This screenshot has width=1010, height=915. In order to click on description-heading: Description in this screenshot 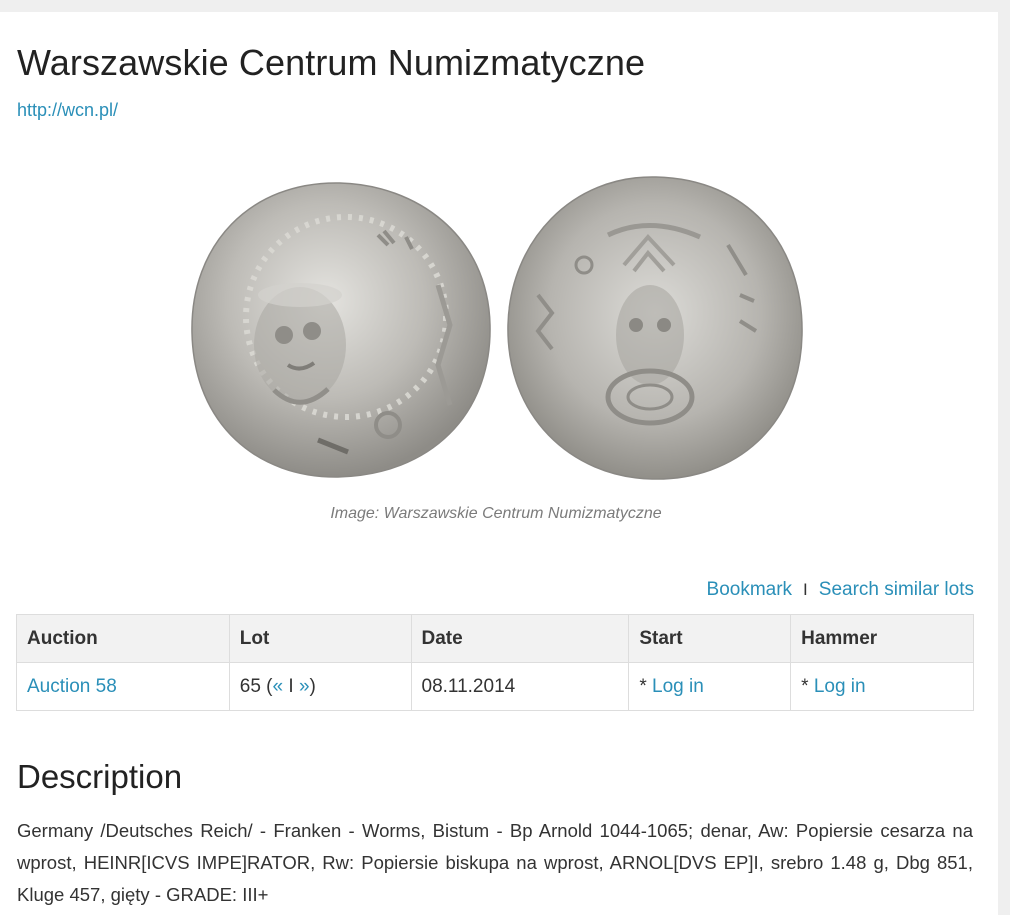, I will do `click(100, 776)`.